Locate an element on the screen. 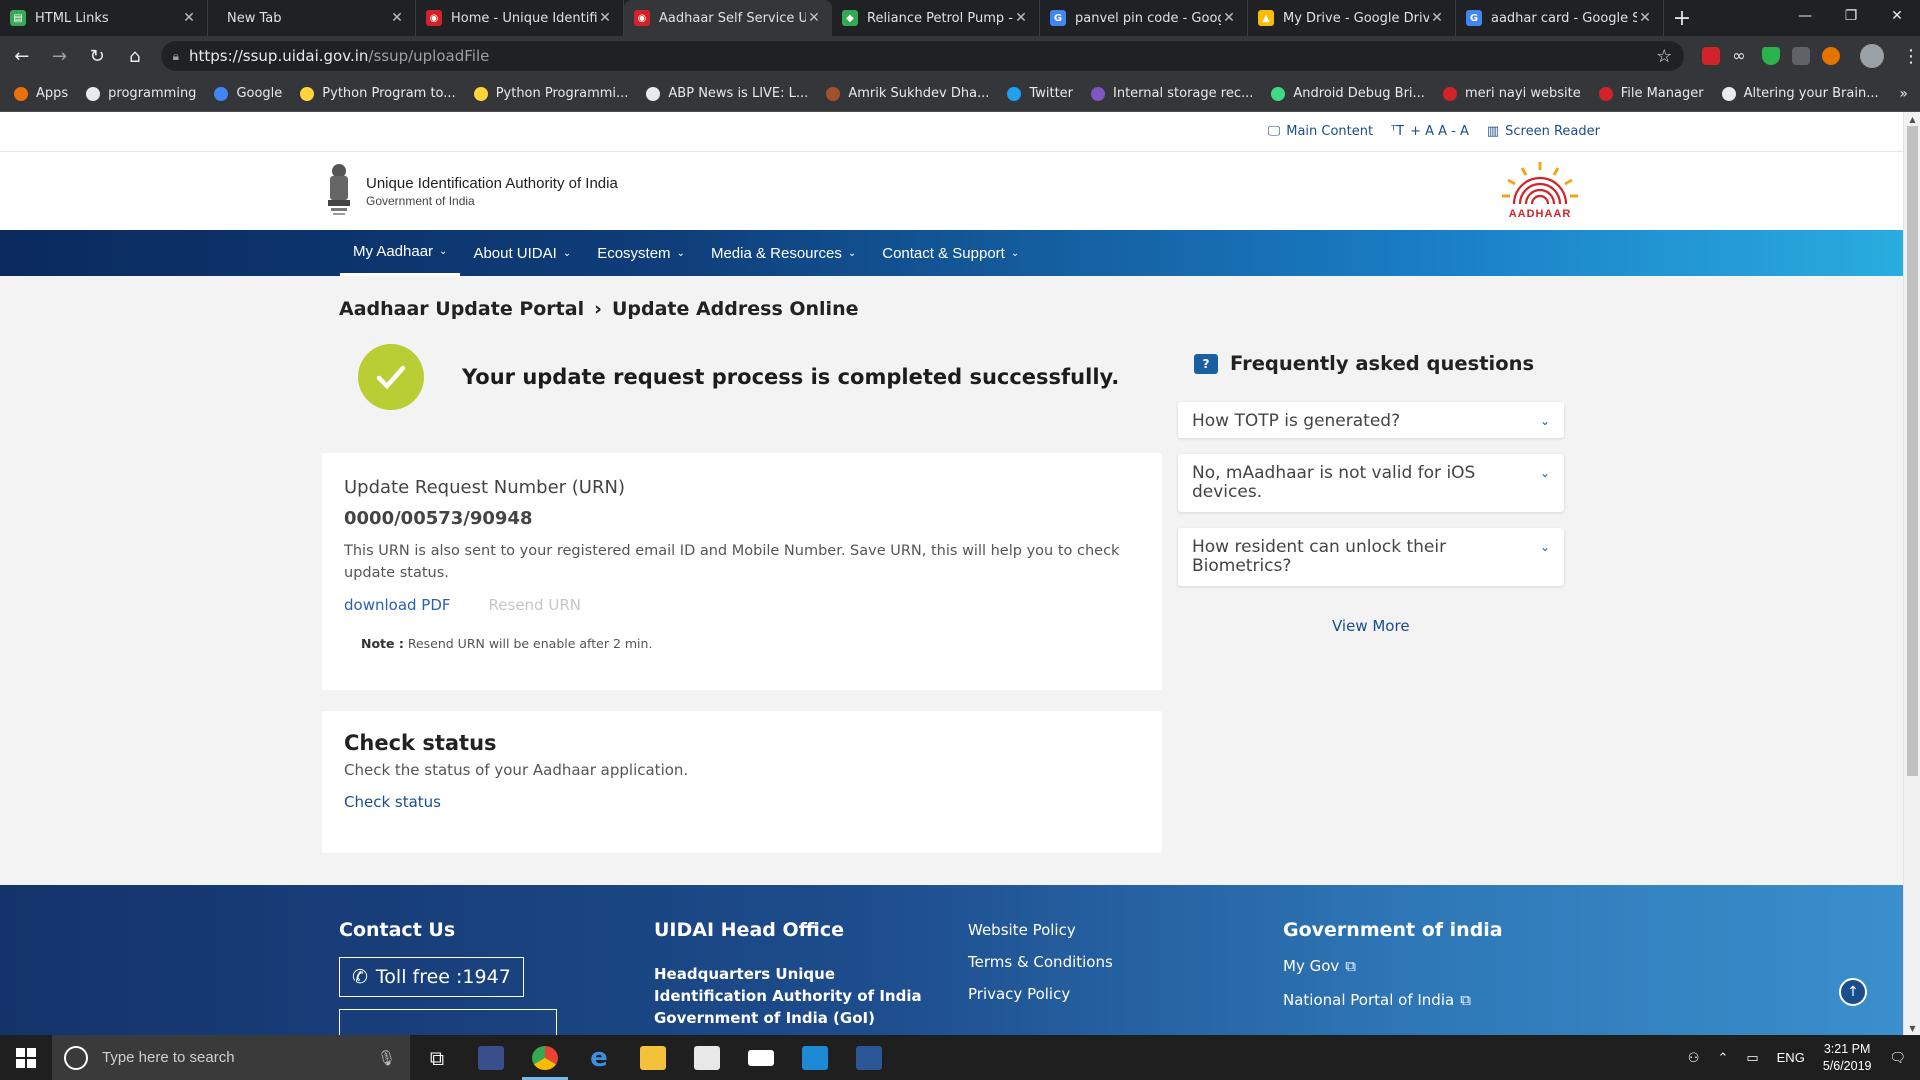 This screenshot has width=1920, height=1080. text-size-control: ᵀT + A A - A is located at coordinates (1430, 131).